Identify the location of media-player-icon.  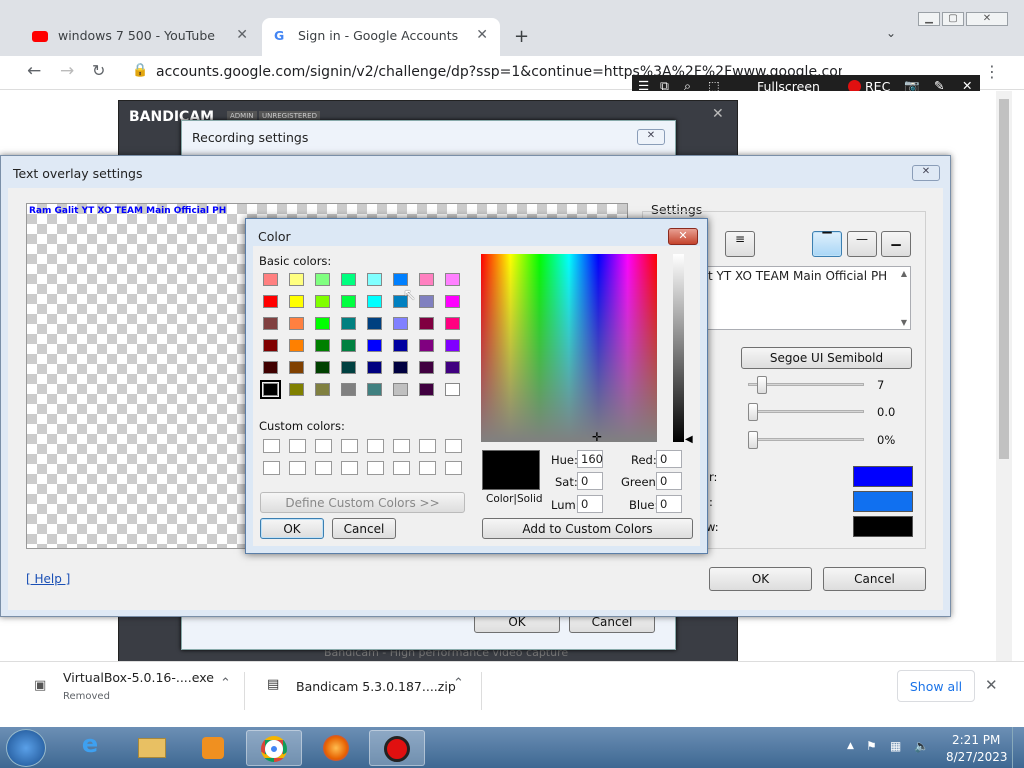
(213, 748).